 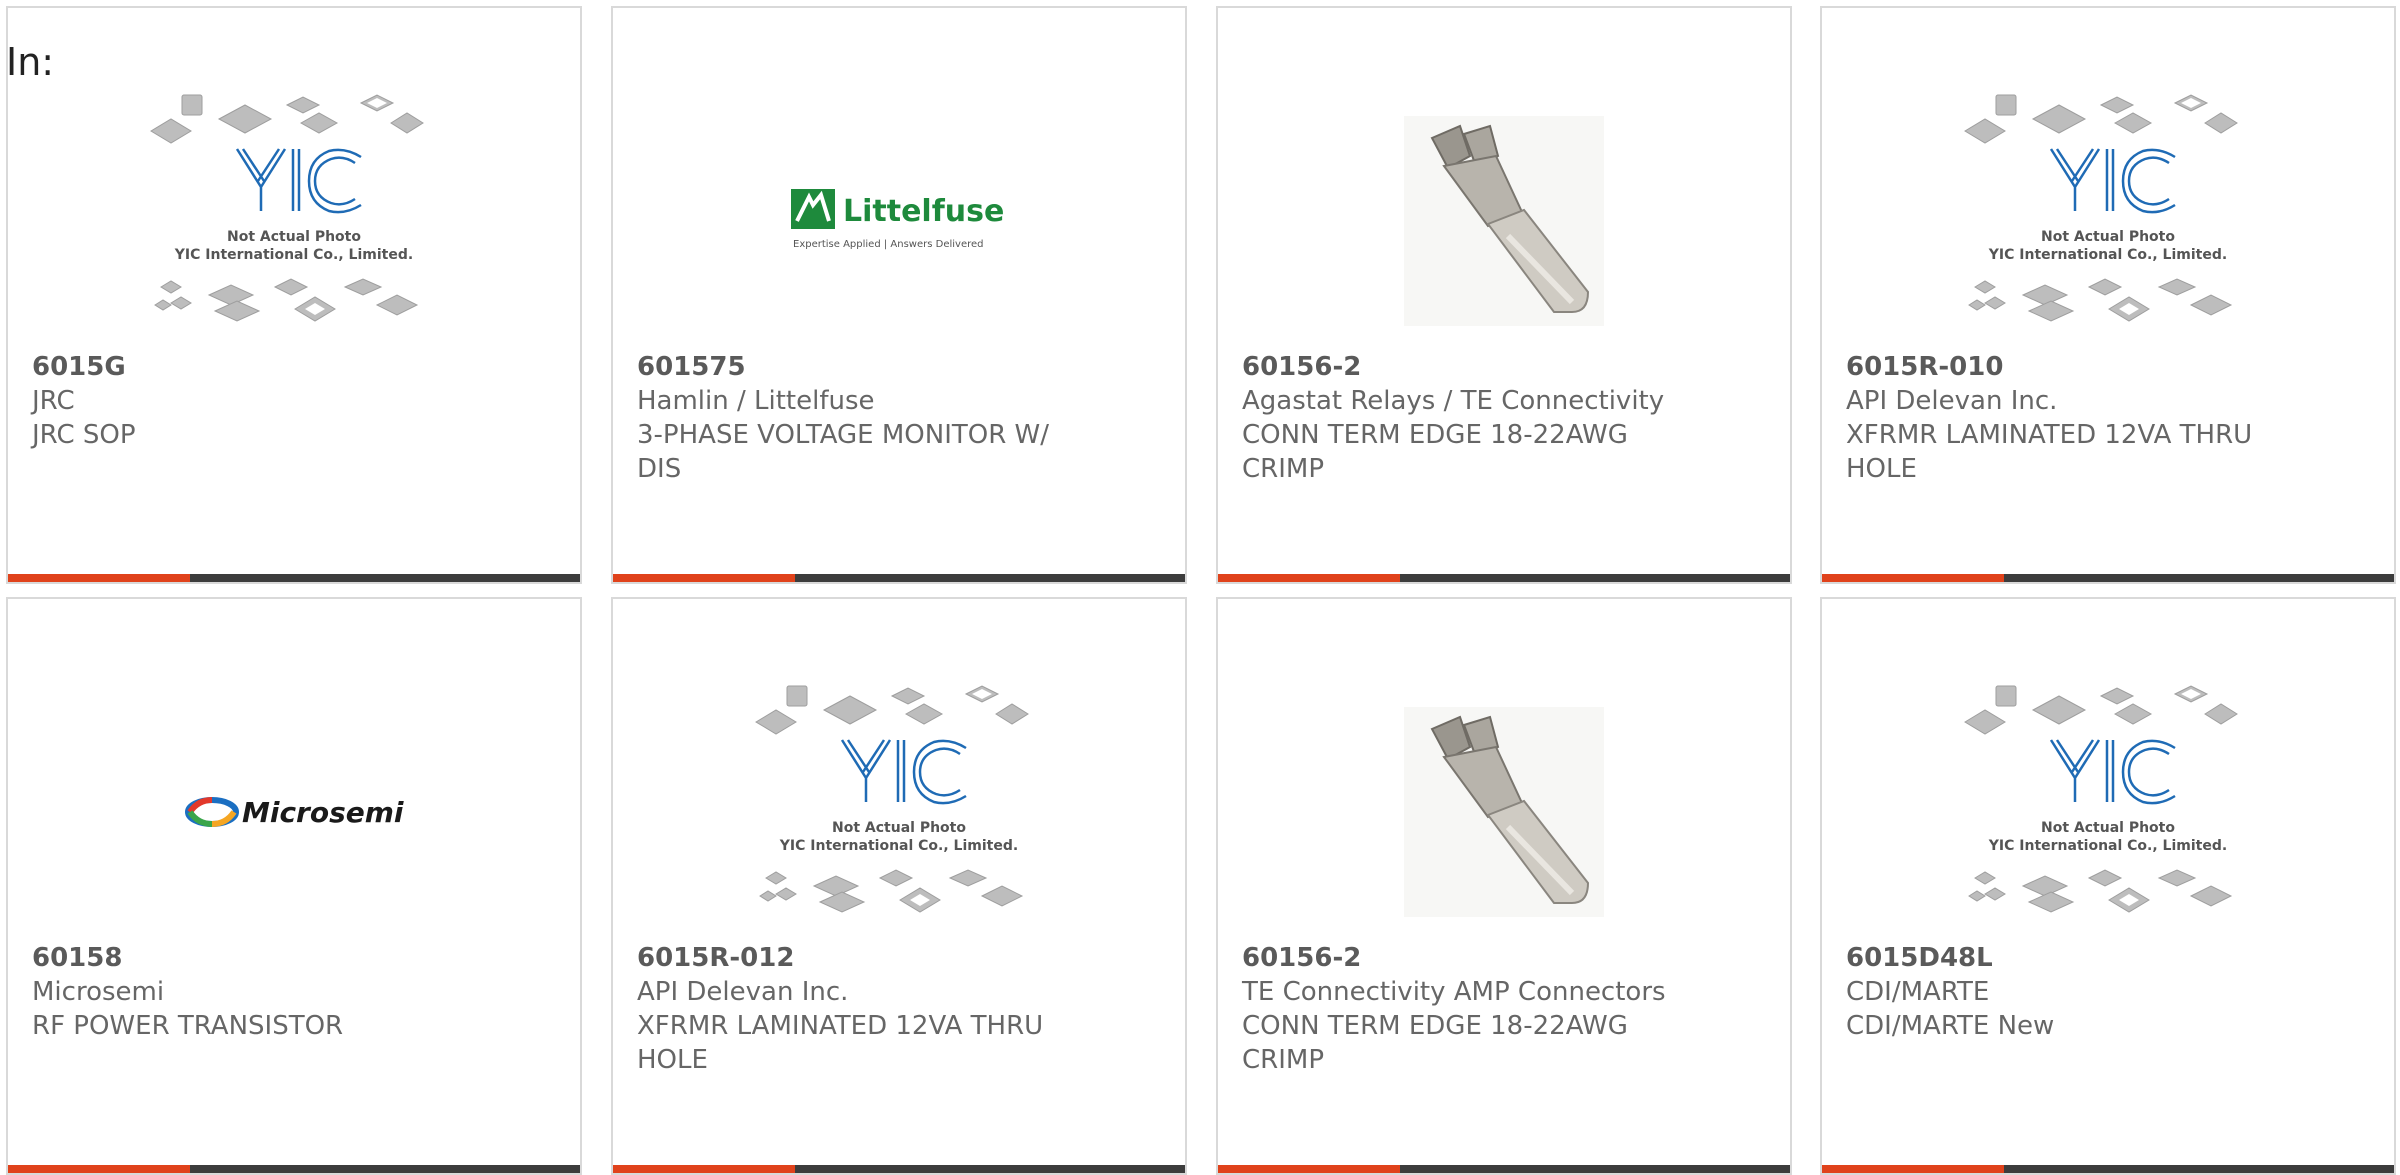 I want to click on microsemi-logo: Microsemi, so click(x=294, y=812).